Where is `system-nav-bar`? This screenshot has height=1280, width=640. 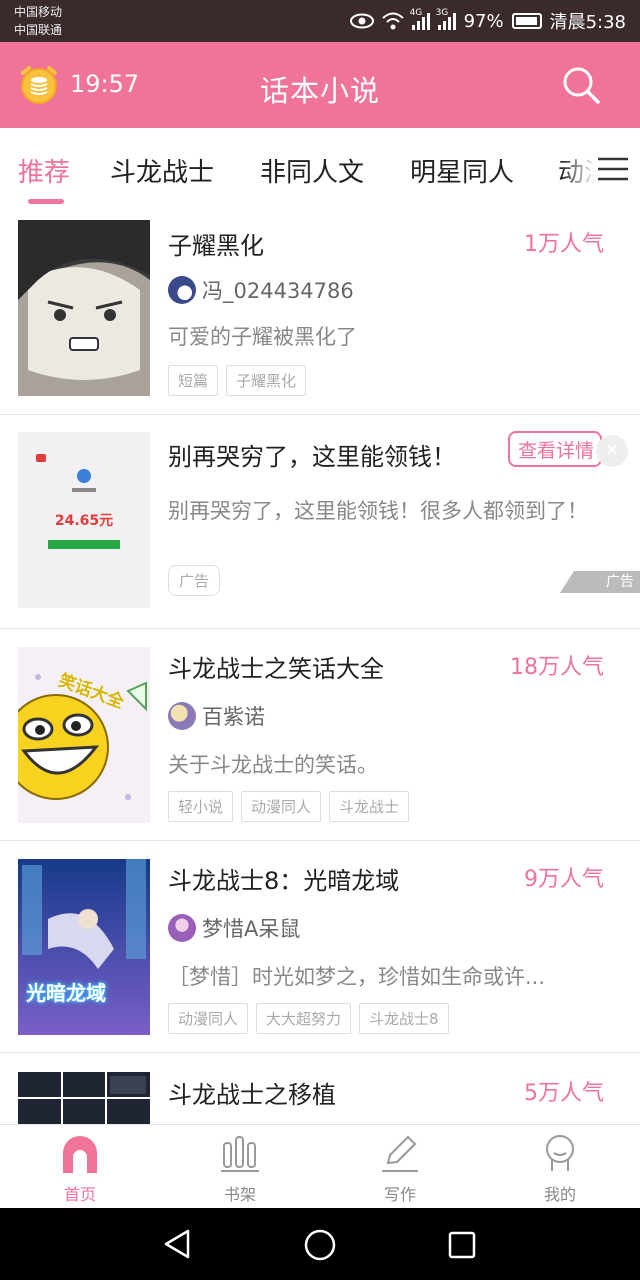 system-nav-bar is located at coordinates (320, 1244).